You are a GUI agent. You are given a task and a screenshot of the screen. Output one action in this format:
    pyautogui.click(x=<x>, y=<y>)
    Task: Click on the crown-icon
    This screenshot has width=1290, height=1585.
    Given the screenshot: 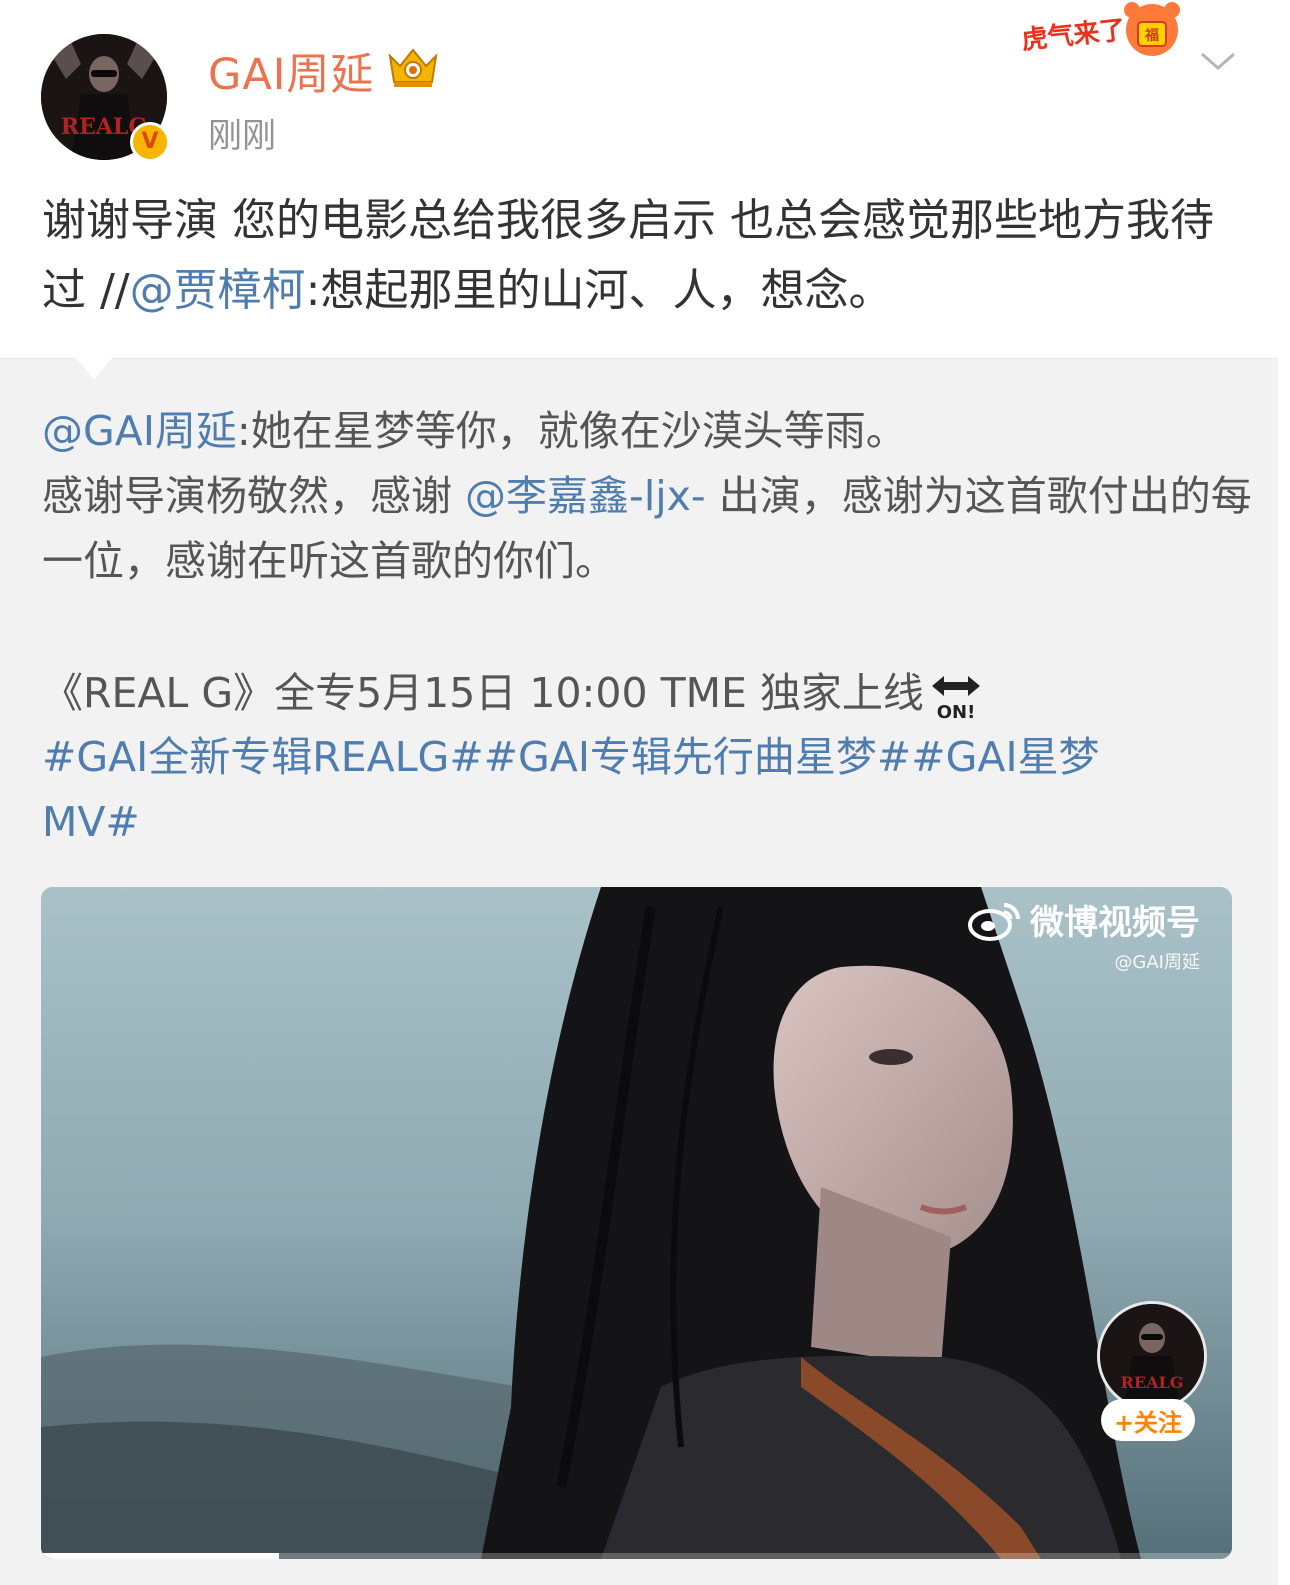 What is the action you would take?
    pyautogui.click(x=413, y=67)
    